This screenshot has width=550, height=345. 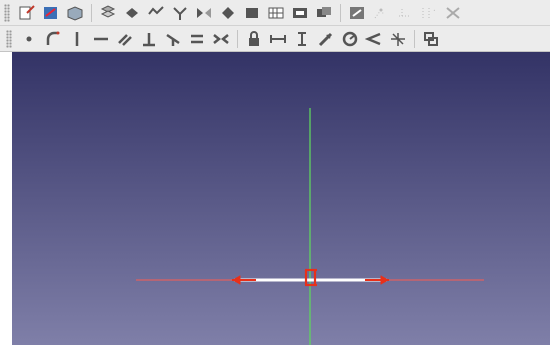 I want to click on reorient-sketch-button, so click(x=132, y=13).